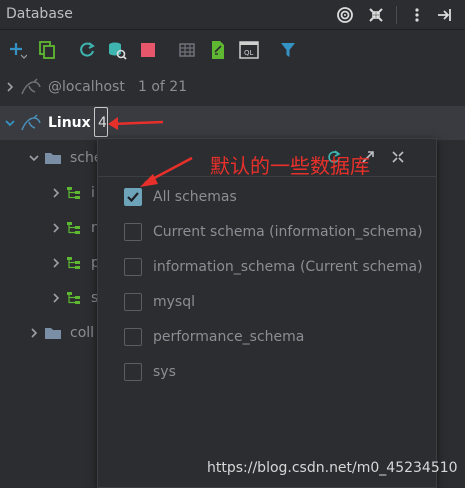  I want to click on annotation-arrows, so click(150, 152).